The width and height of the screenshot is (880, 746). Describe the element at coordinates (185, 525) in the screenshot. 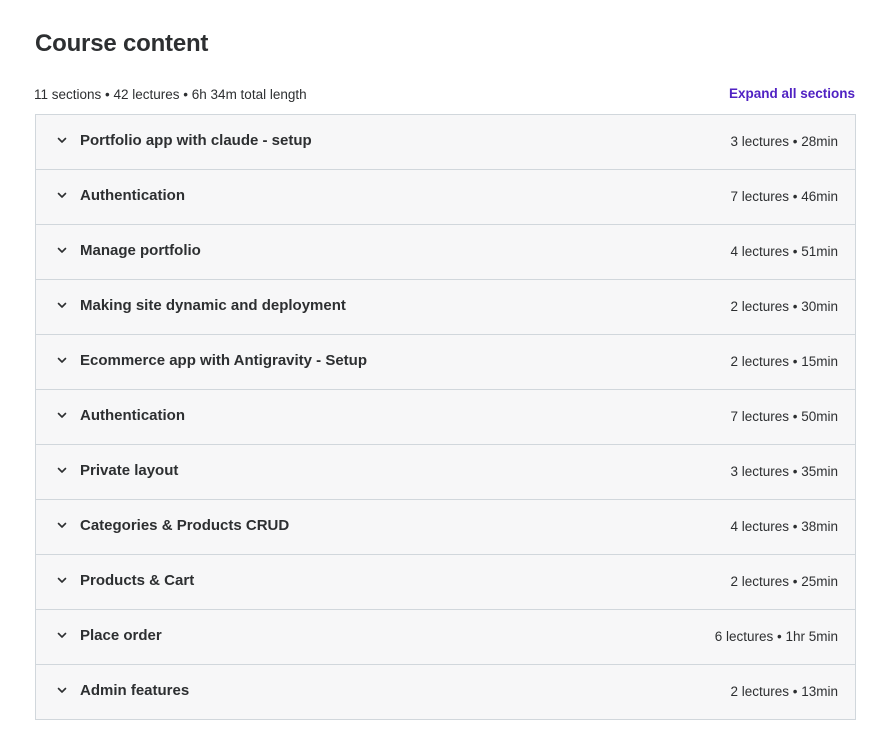

I see `section-title: Categories & Products CRUD` at that location.